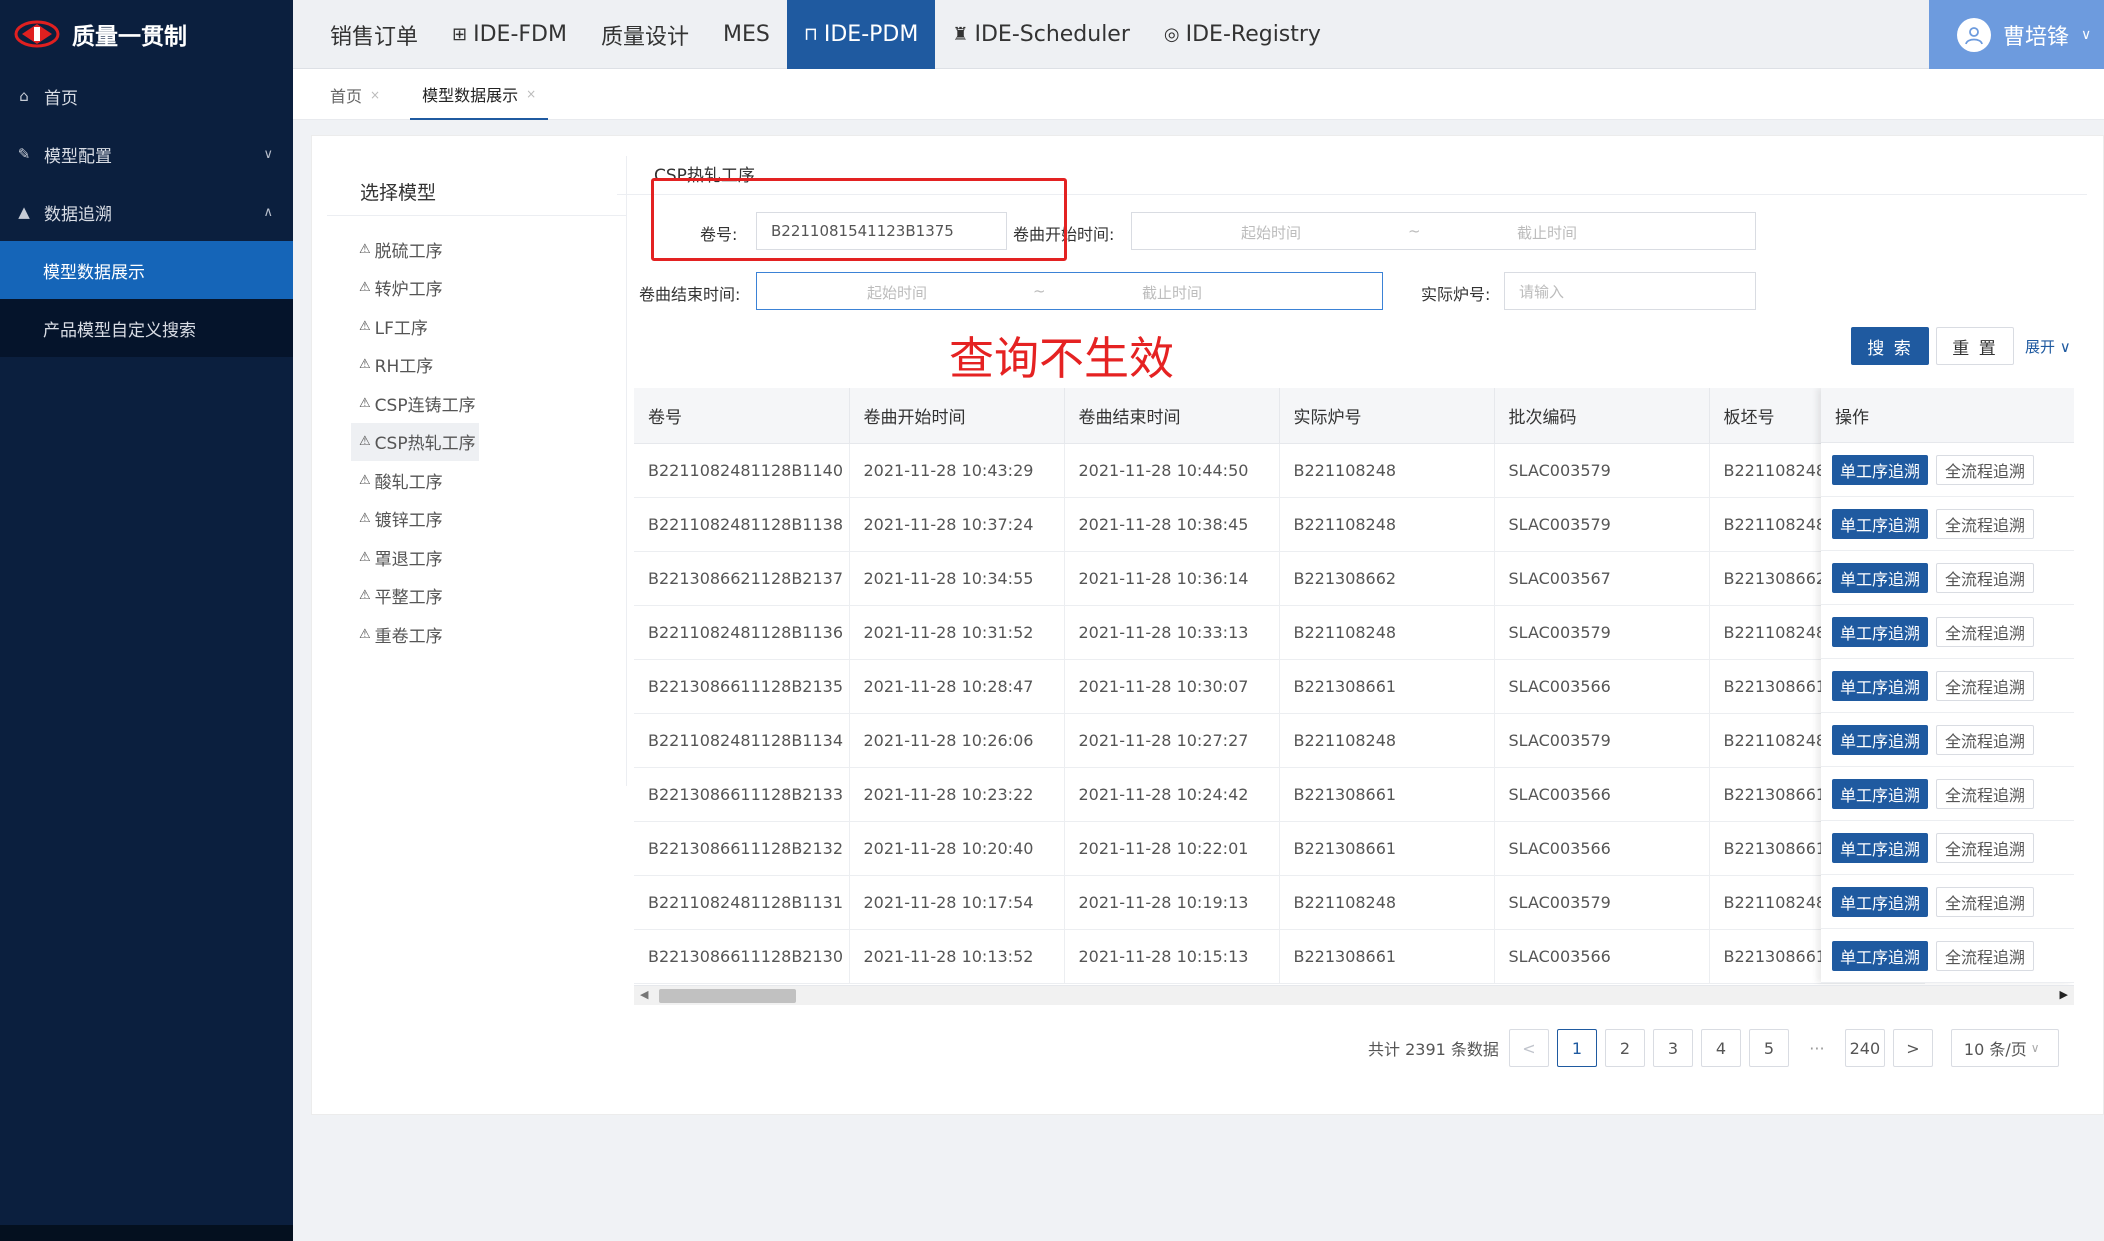 The height and width of the screenshot is (1241, 2104). Describe the element at coordinates (645, 34) in the screenshot. I see `nav-quality-design: 质量设计` at that location.